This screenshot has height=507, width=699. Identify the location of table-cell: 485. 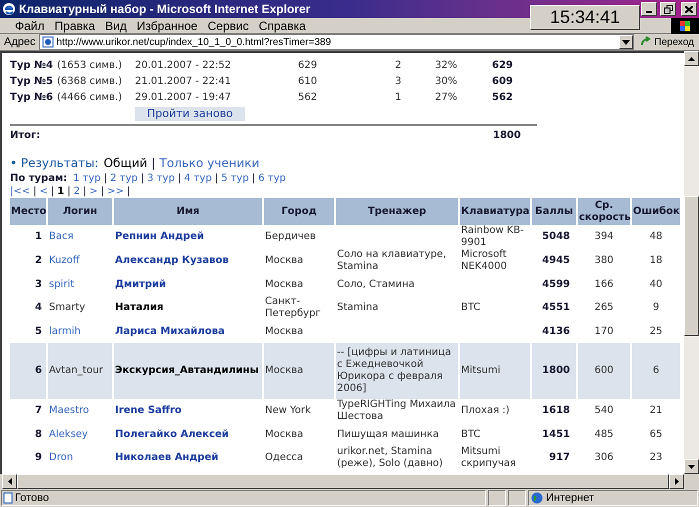
(604, 434).